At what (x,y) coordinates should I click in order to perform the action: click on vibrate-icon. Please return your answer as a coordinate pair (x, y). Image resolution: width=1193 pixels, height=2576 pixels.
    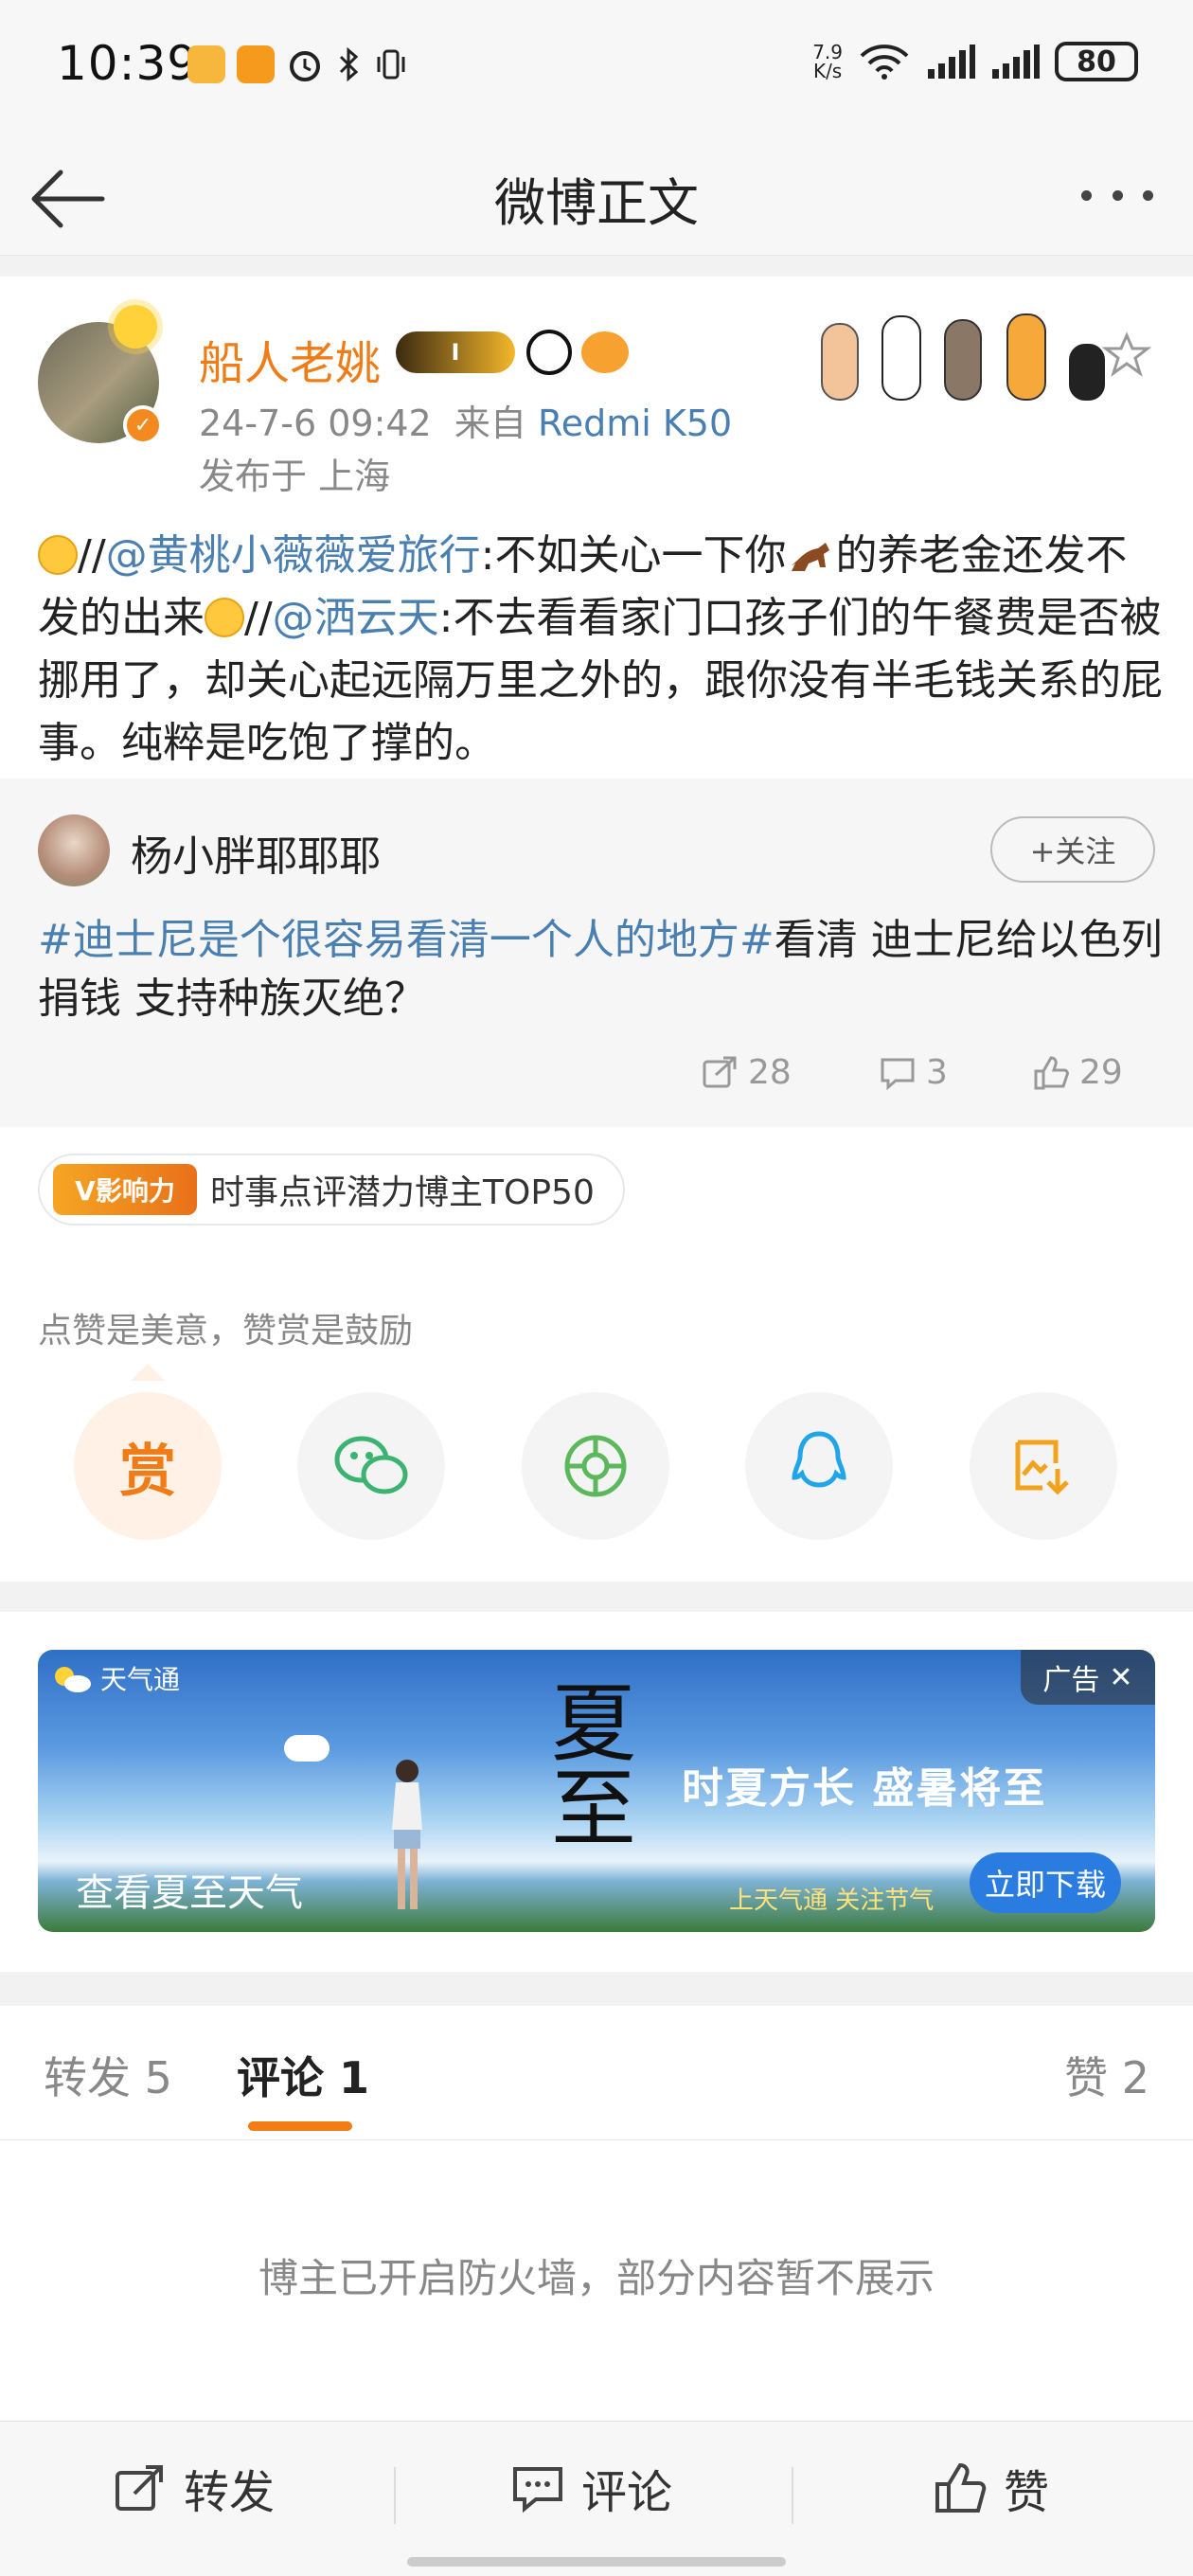
    Looking at the image, I should click on (391, 64).